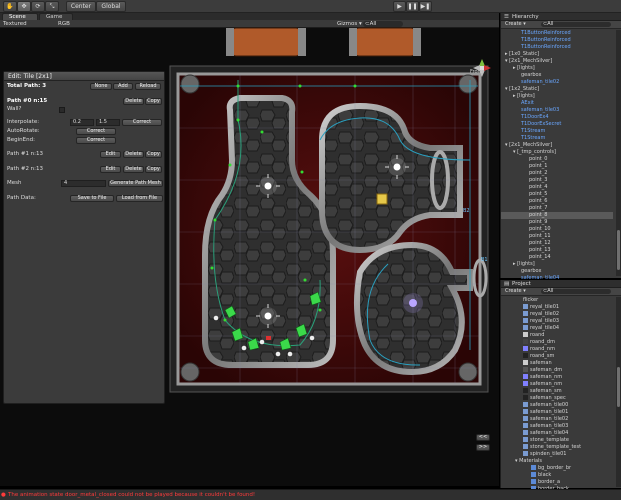 The image size is (621, 500). I want to click on hierarchy-create-button: Create ▾, so click(515, 24).